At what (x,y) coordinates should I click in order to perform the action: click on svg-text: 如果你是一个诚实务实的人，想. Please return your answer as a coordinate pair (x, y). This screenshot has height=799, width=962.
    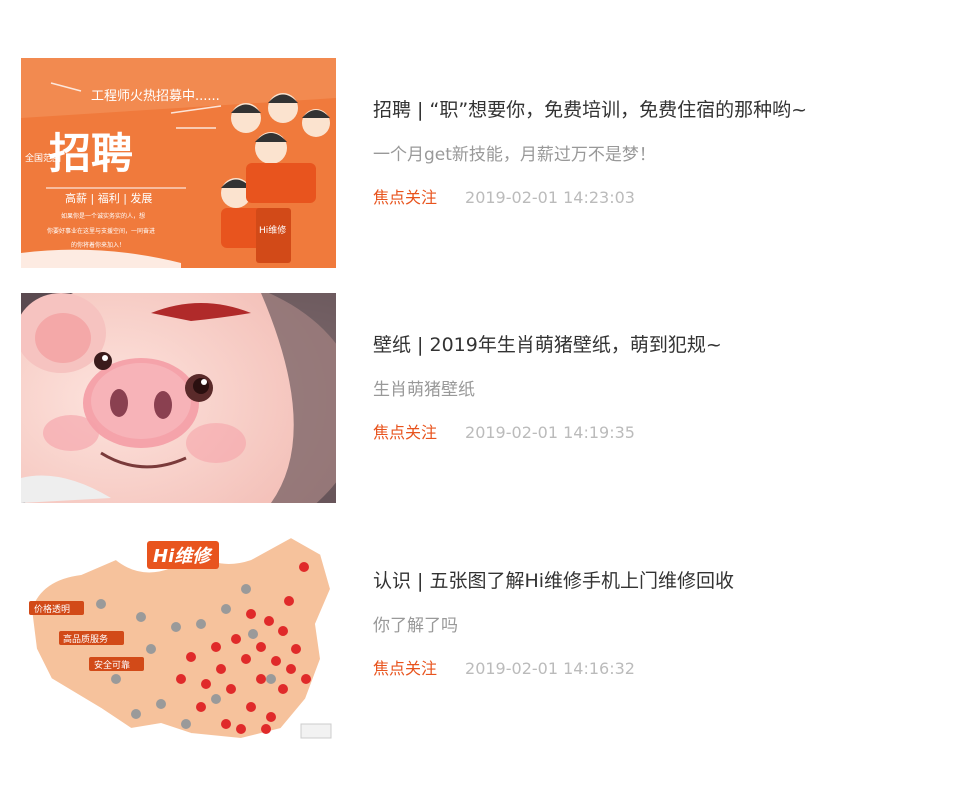
    Looking at the image, I should click on (103, 216).